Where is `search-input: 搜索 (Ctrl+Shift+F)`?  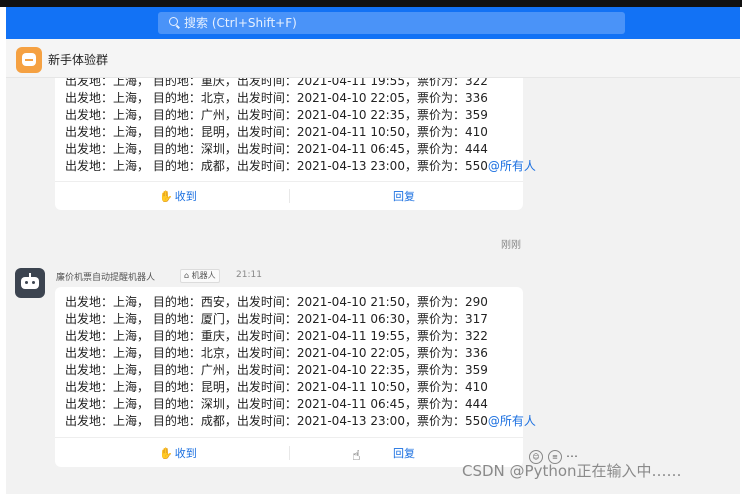 search-input: 搜索 (Ctrl+Shift+F) is located at coordinates (391, 23).